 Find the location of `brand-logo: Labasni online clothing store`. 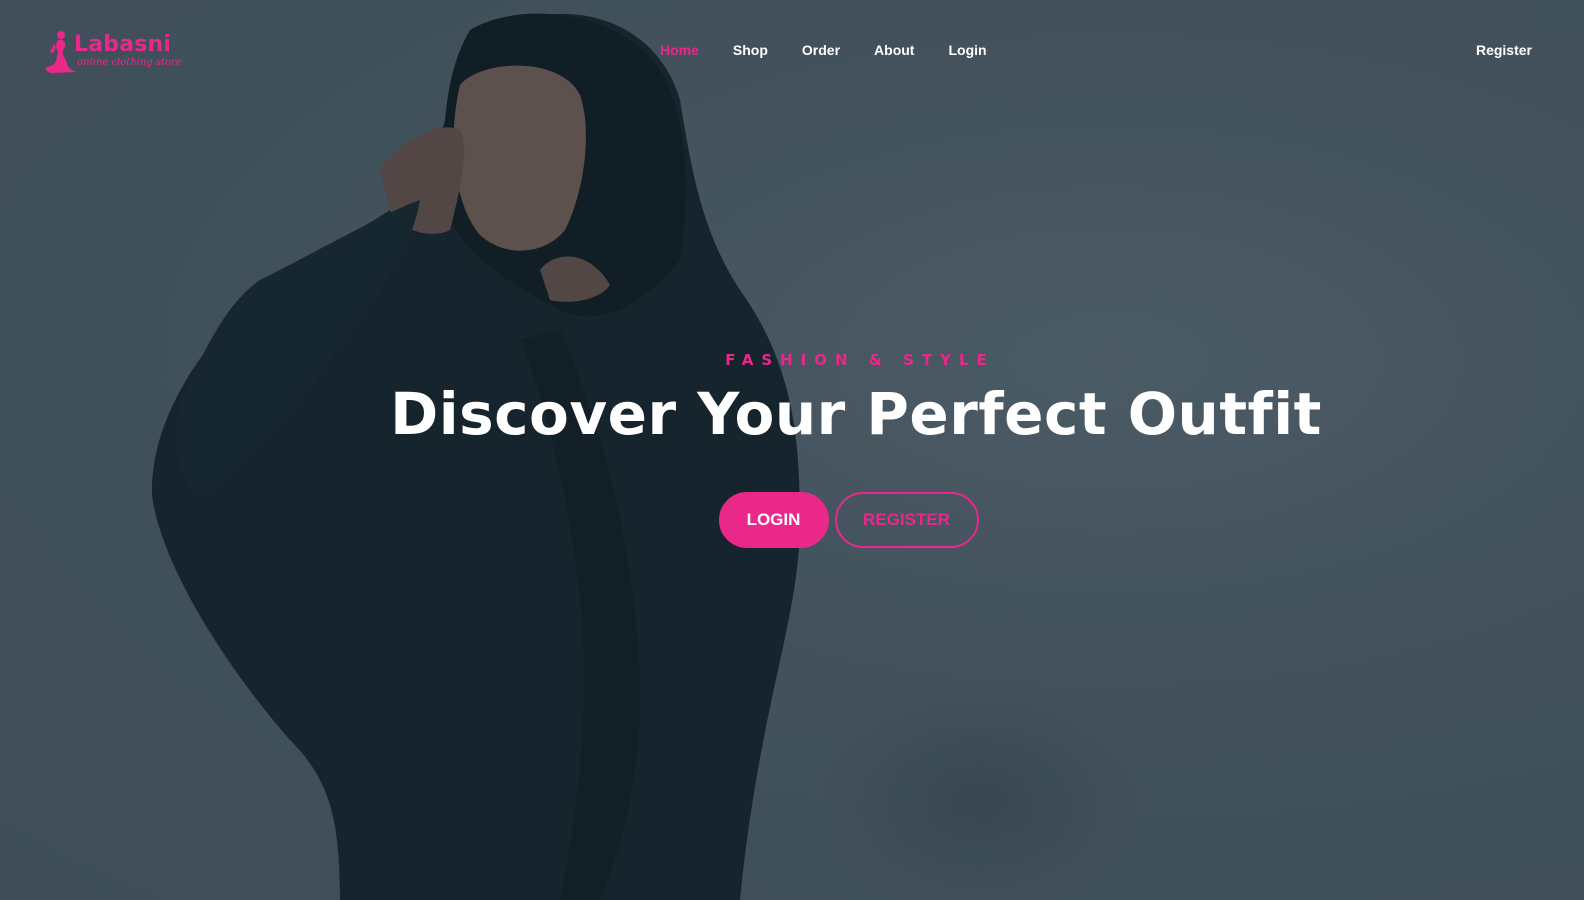

brand-logo: Labasni online clothing store is located at coordinates (119, 53).